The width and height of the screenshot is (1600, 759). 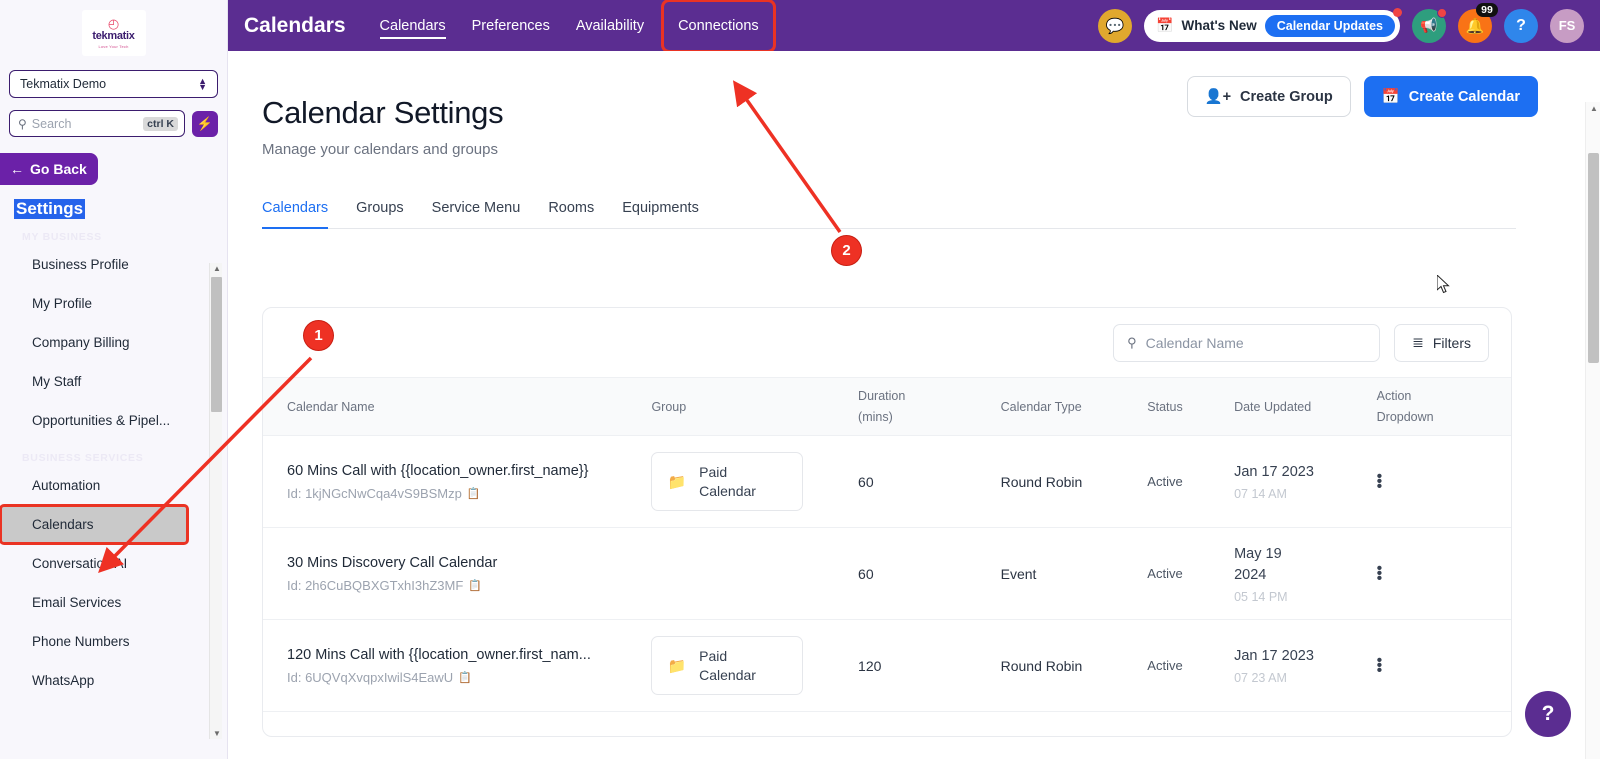 What do you see at coordinates (1191, 723) in the screenshot?
I see `cell-status: Active` at bounding box center [1191, 723].